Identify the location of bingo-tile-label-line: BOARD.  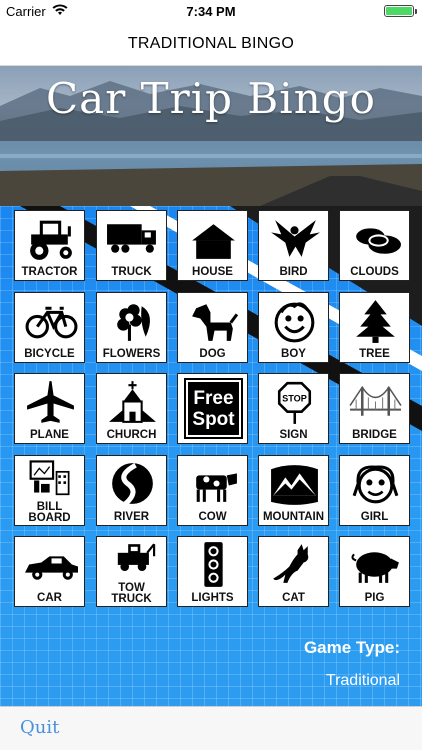
(49, 518).